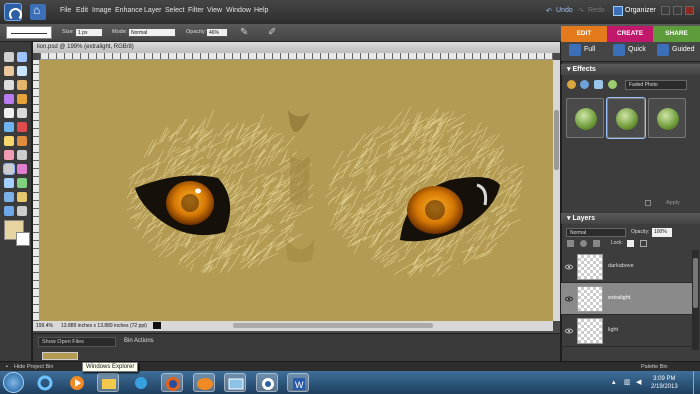 Image resolution: width=700 pixels, height=394 pixels. I want to click on ie-icon, so click(45, 382).